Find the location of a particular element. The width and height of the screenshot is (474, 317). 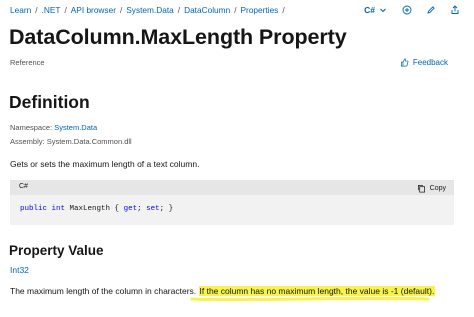

code-content: public int MaxLength { get; set; } is located at coordinates (96, 209).